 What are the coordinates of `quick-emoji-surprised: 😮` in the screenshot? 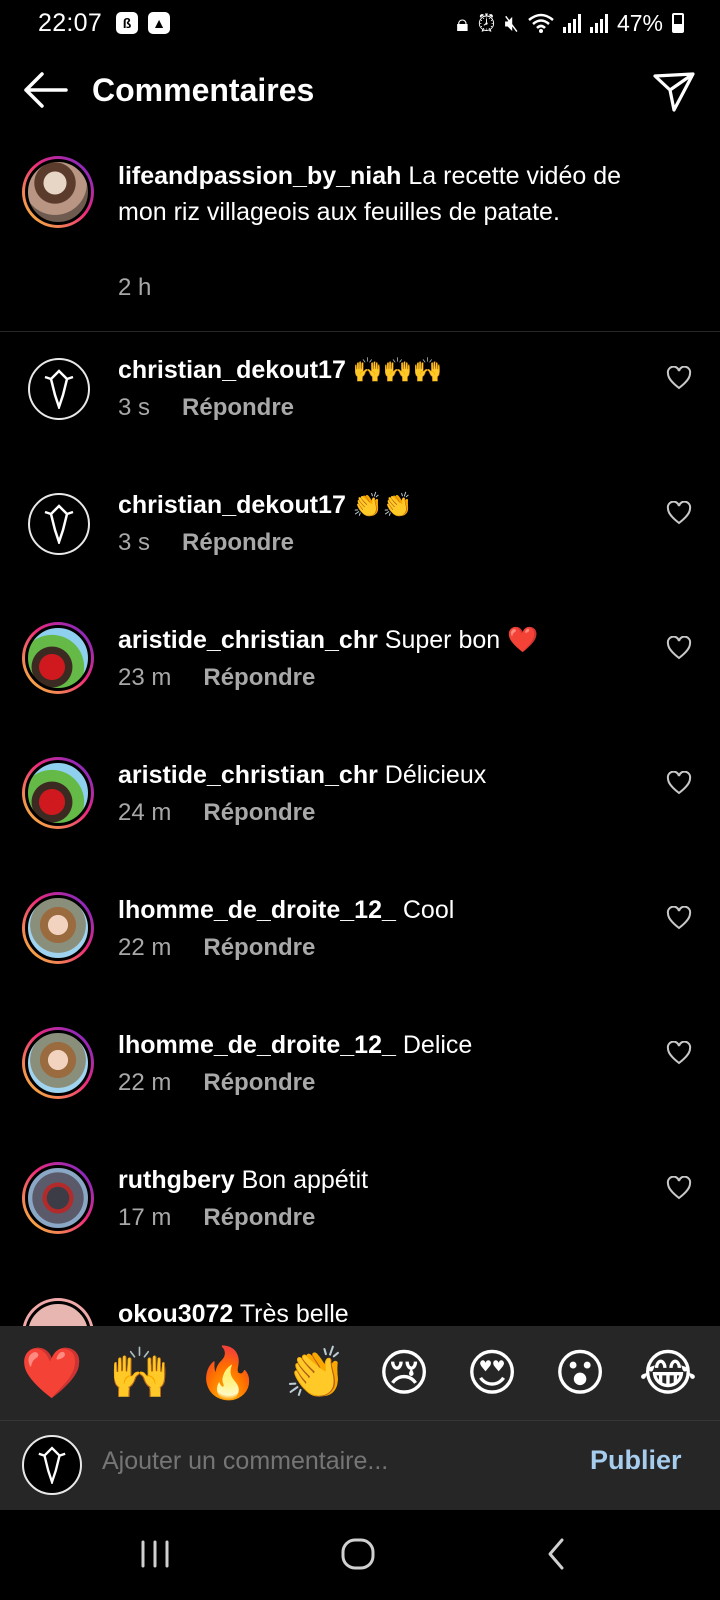 It's located at (580, 1373).